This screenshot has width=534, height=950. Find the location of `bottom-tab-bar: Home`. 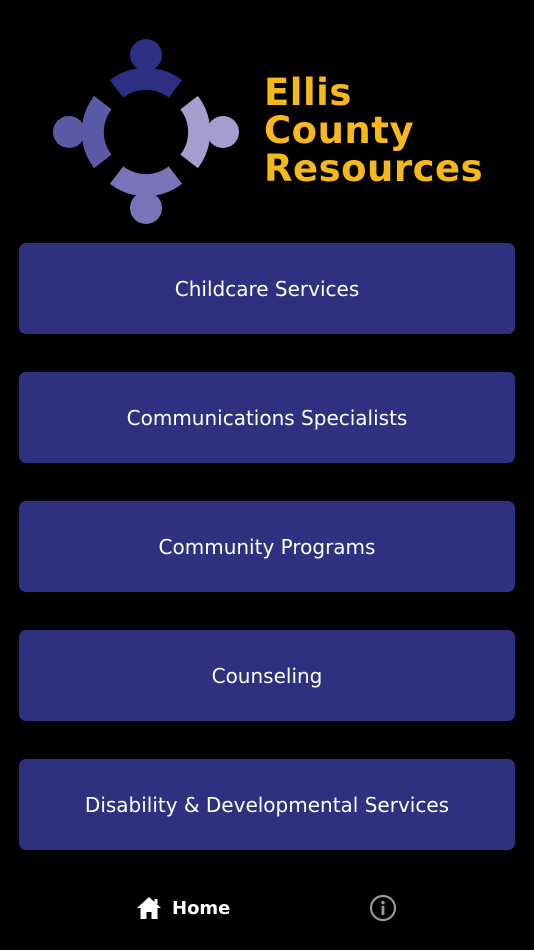

bottom-tab-bar: Home is located at coordinates (267, 910).